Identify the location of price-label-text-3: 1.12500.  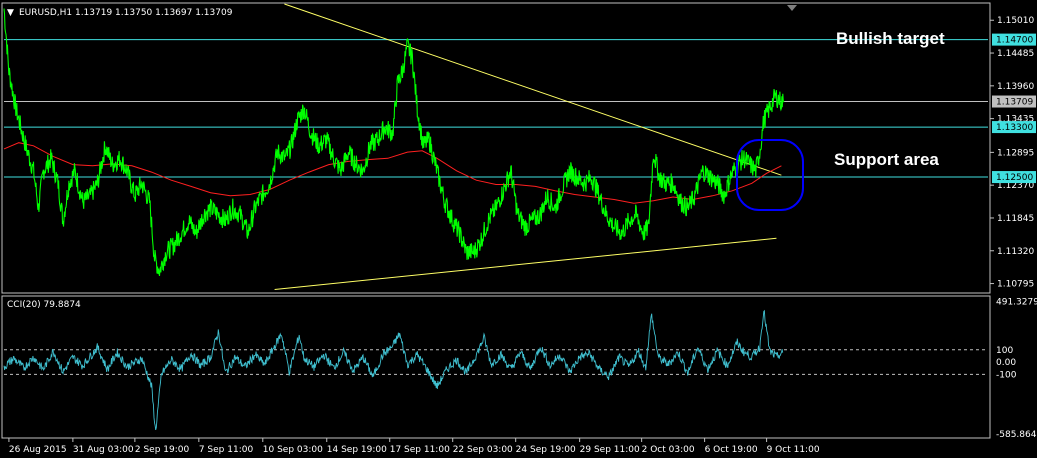
(1014, 178).